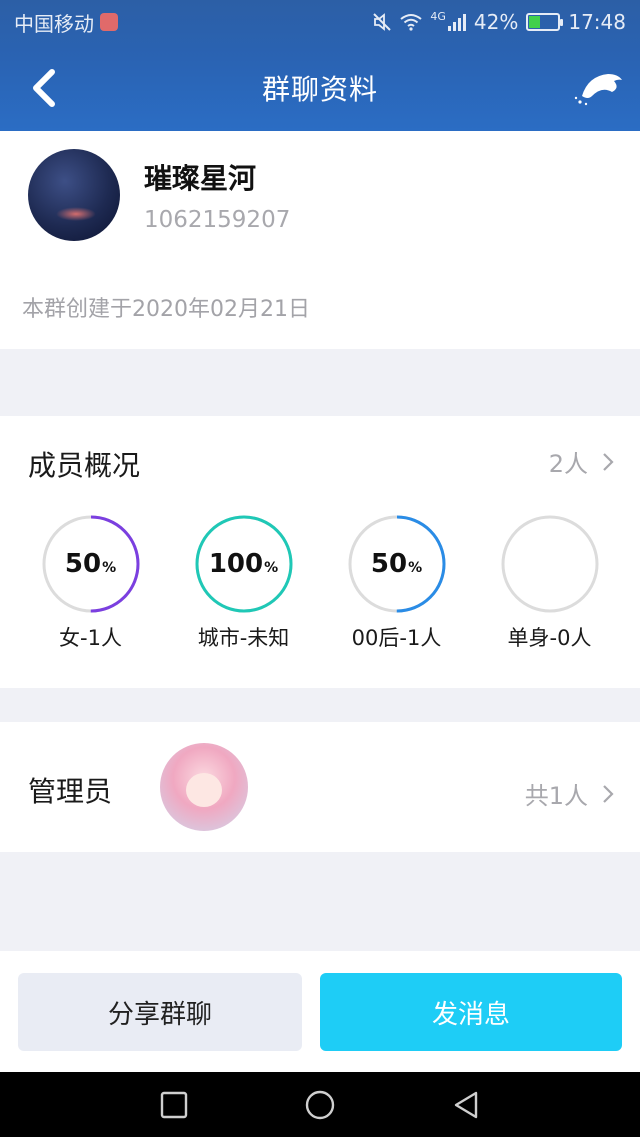  What do you see at coordinates (84, 465) in the screenshot?
I see `members-title: 成员概况` at bounding box center [84, 465].